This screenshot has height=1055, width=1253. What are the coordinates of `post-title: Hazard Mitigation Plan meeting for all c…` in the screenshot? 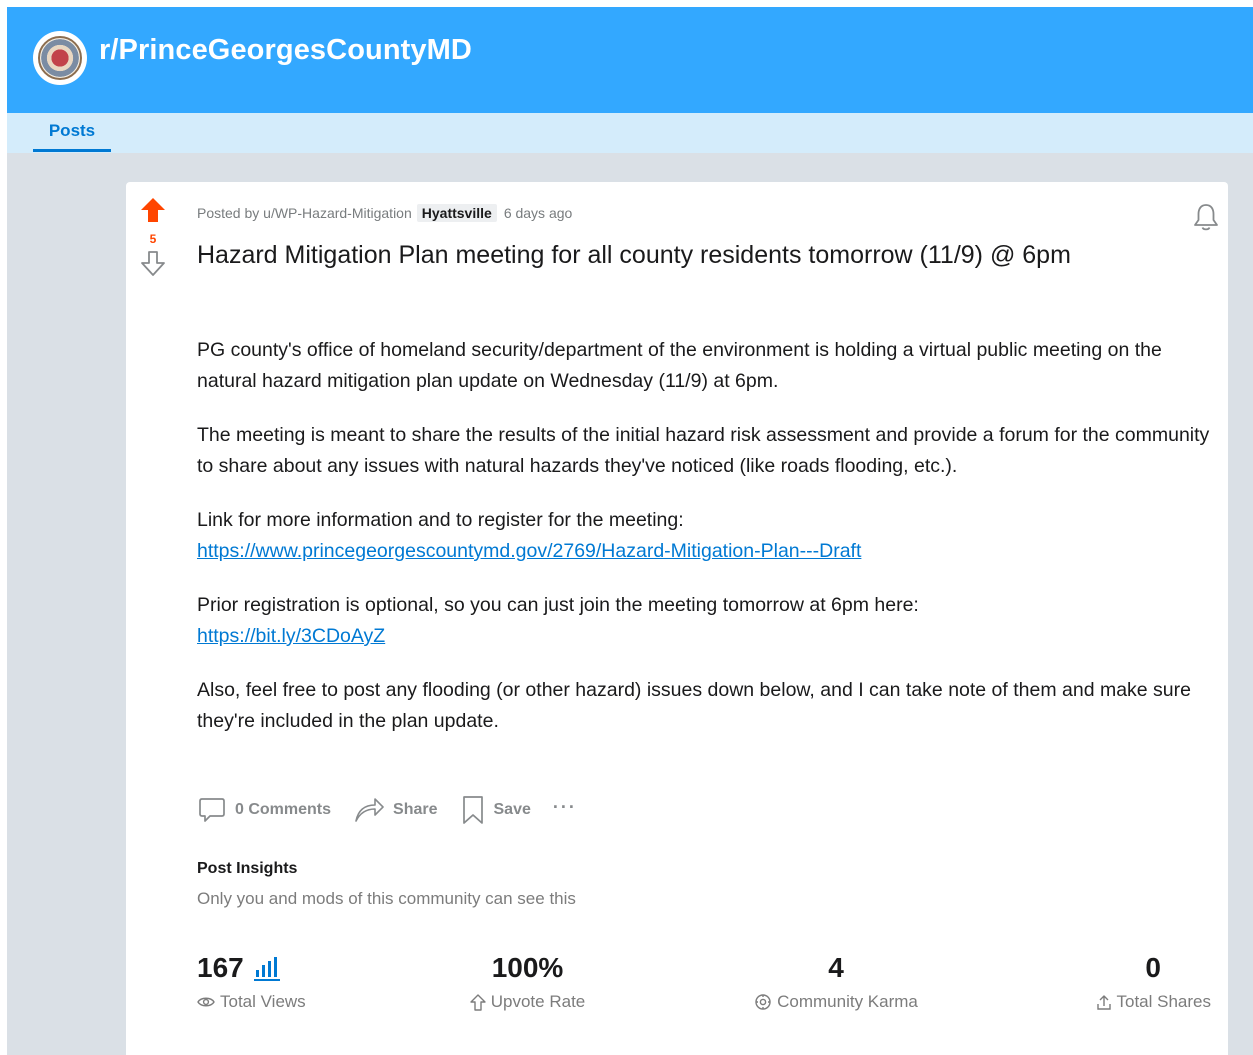 It's located at (707, 255).